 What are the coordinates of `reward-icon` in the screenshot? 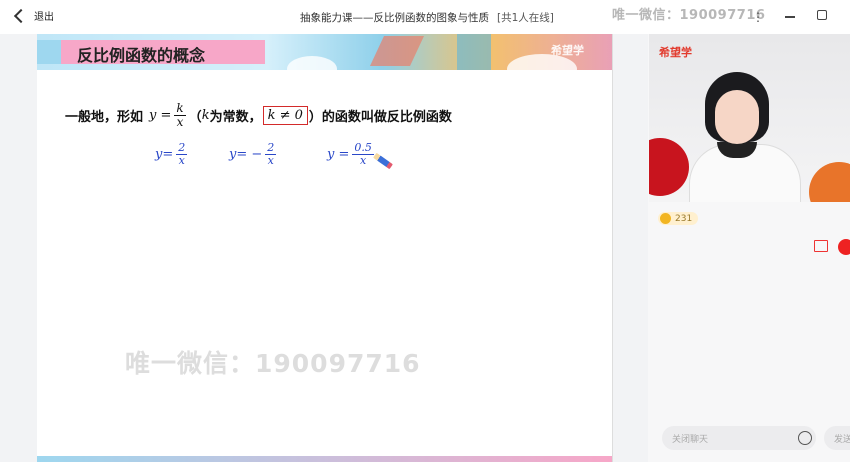 It's located at (844, 247).